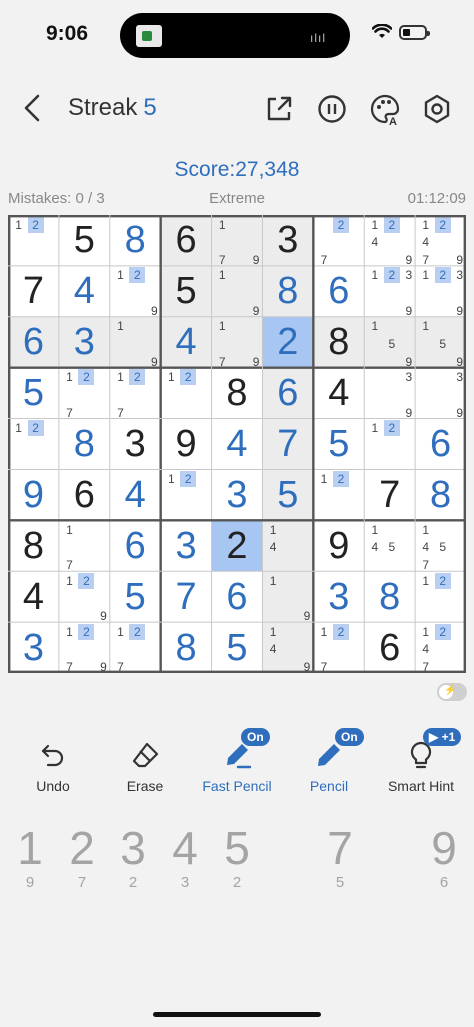  Describe the element at coordinates (33, 495) in the screenshot. I see `board-cell-r6c1: 9` at that location.